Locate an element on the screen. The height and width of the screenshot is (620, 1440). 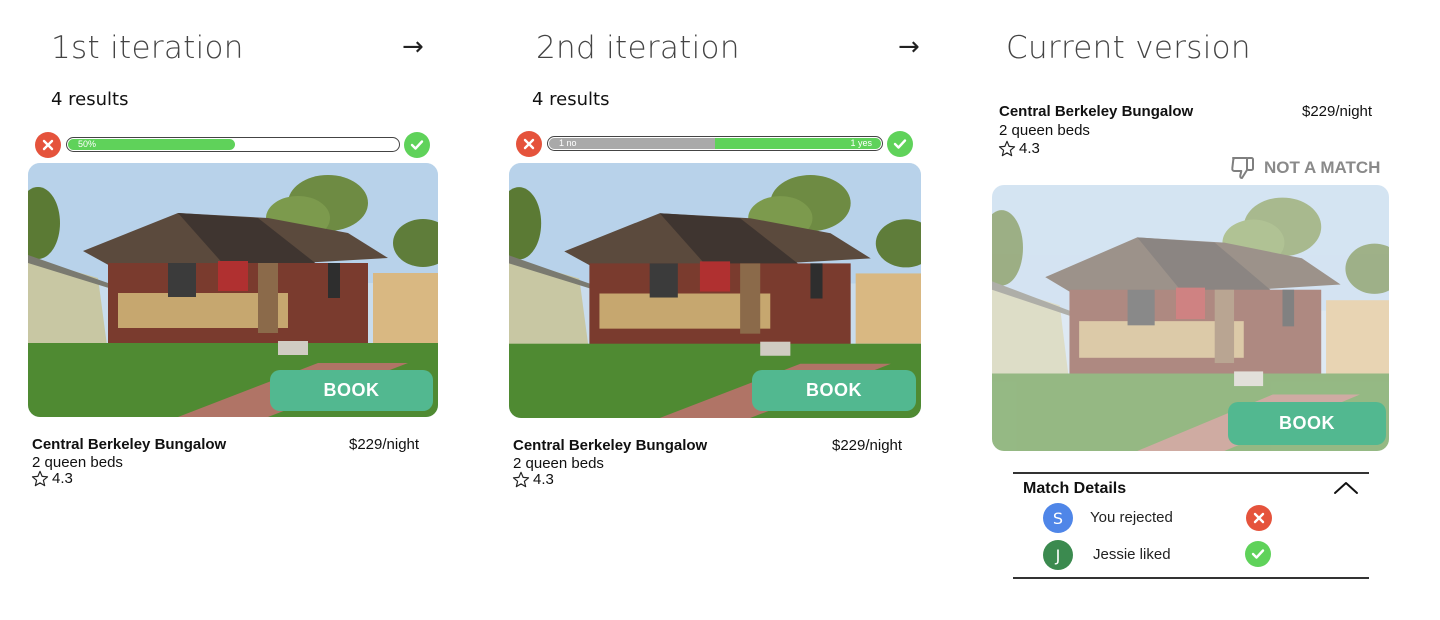
collapse-match-details-button is located at coordinates (1346, 490).